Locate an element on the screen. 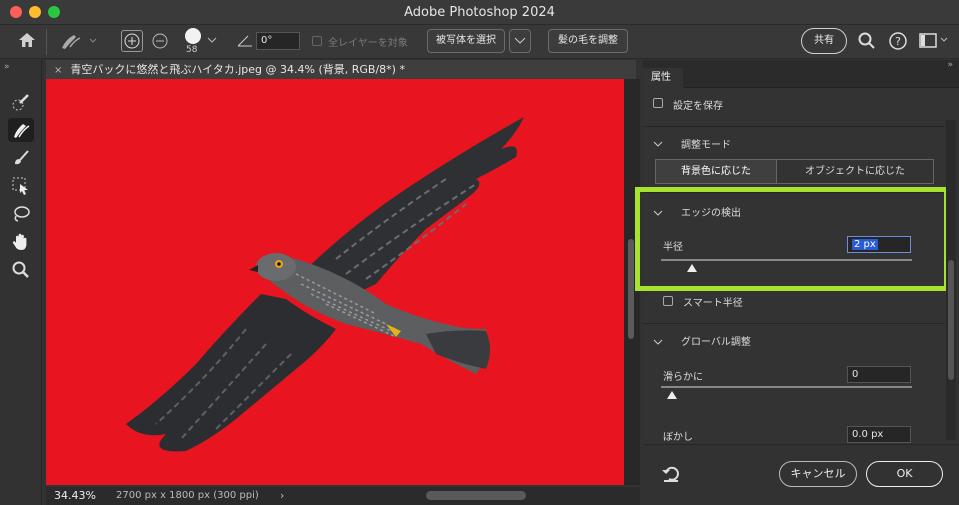 The height and width of the screenshot is (505, 959). panel-scrollbar is located at coordinates (951, 280).